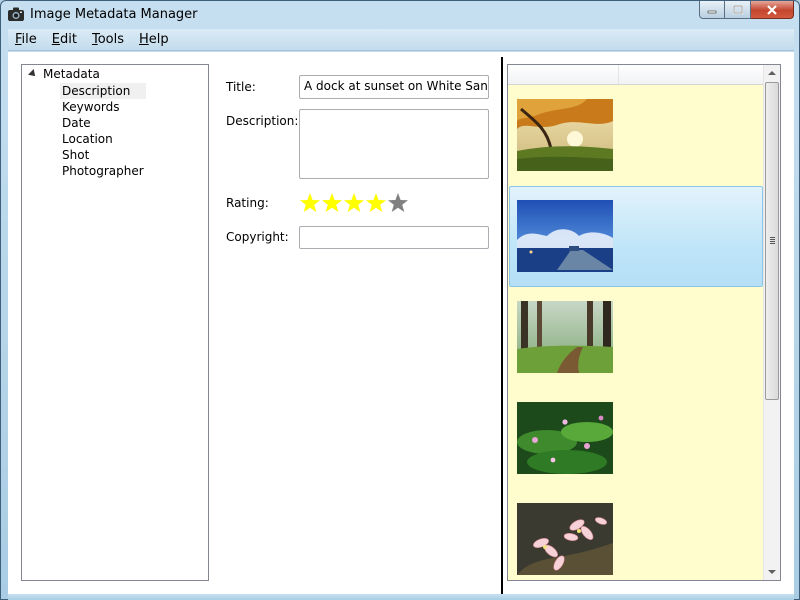 The width and height of the screenshot is (800, 600). What do you see at coordinates (103, 171) in the screenshot?
I see `tree-item-photographer: Photographer` at bounding box center [103, 171].